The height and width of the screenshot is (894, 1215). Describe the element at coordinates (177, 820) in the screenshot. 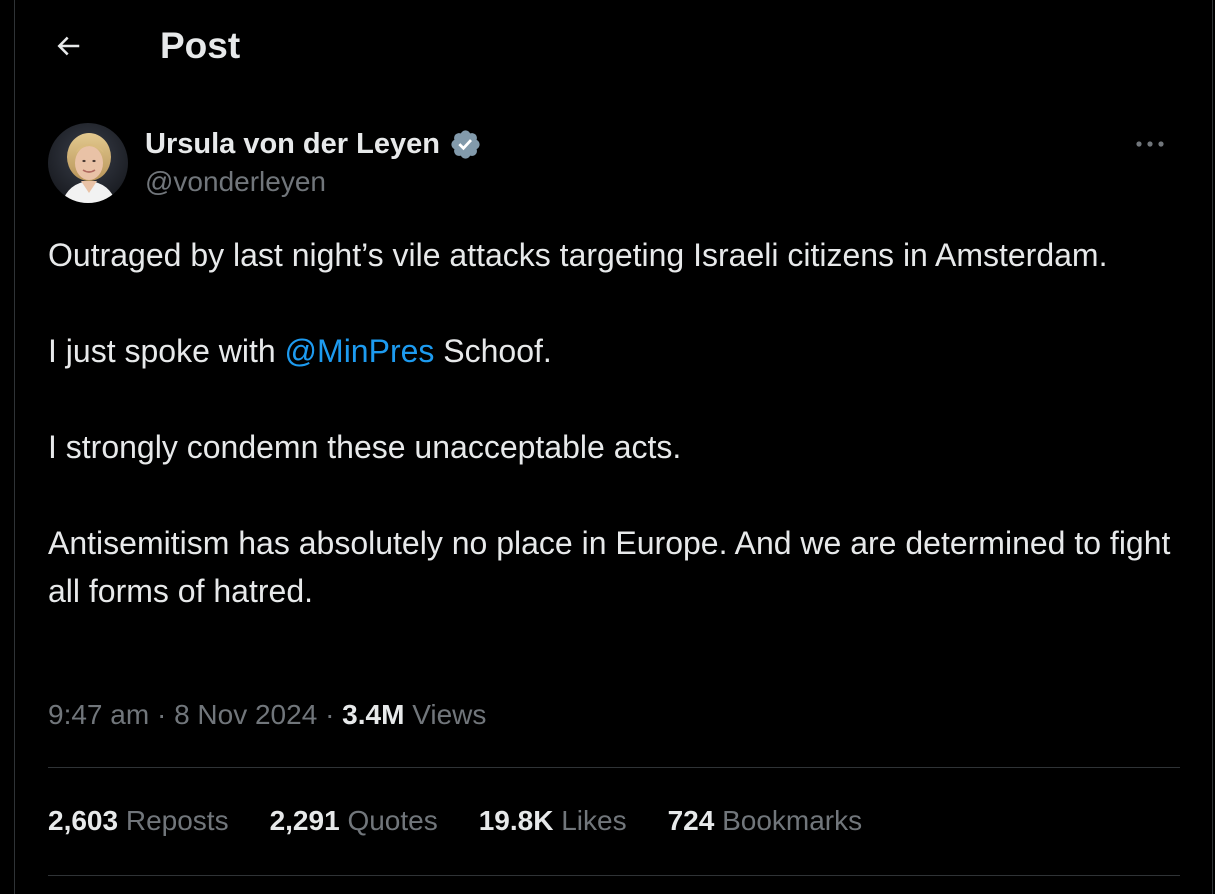

I see `reposts-label: Reposts` at that location.